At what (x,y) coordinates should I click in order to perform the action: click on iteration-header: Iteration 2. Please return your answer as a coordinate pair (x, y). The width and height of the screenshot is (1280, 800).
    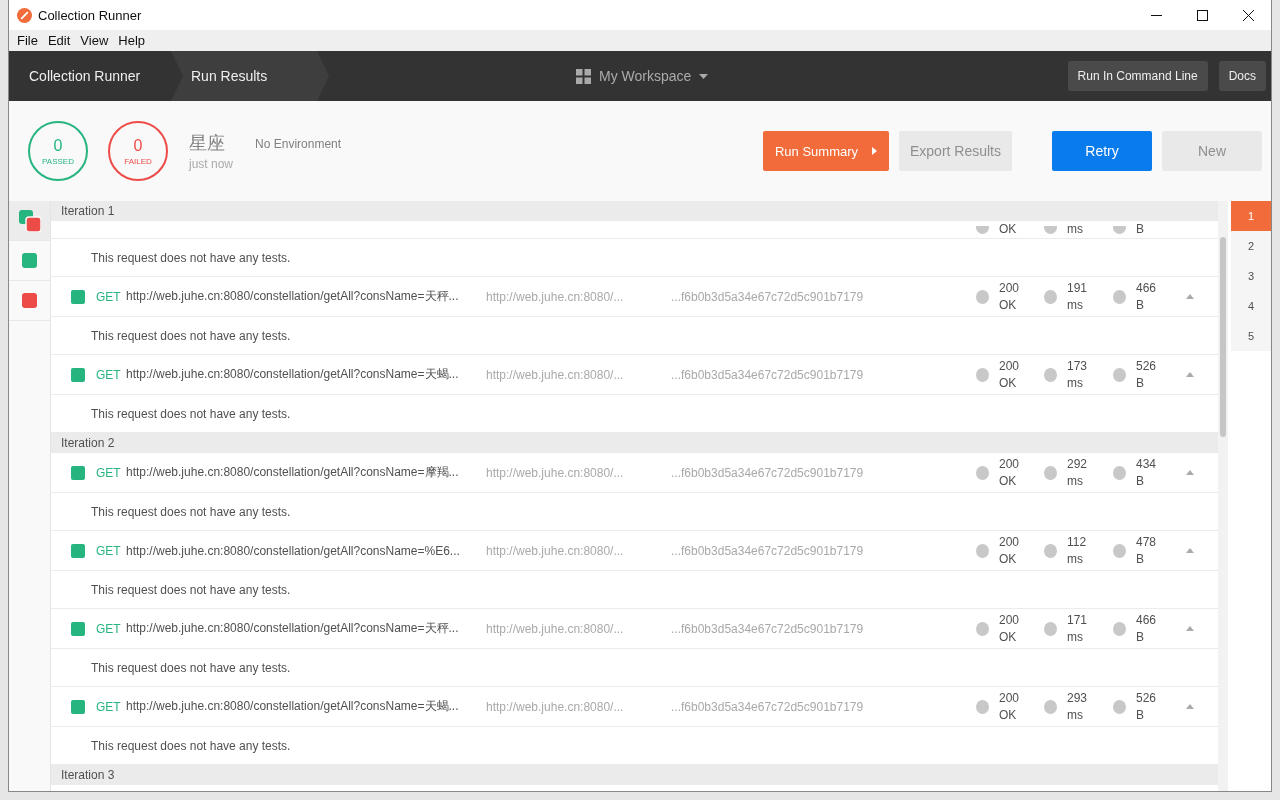
    Looking at the image, I should click on (634, 443).